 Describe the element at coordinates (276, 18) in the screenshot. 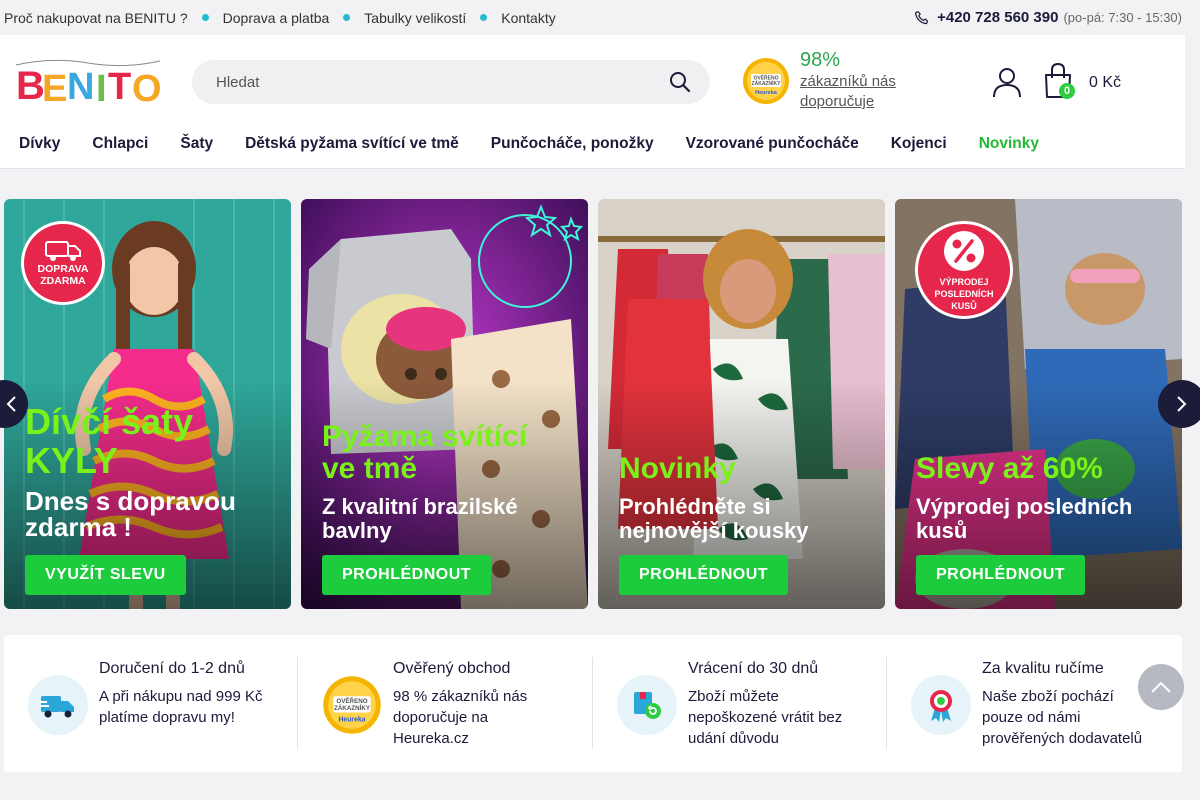

I see `top-link-shipping: Doprava a platba` at that location.